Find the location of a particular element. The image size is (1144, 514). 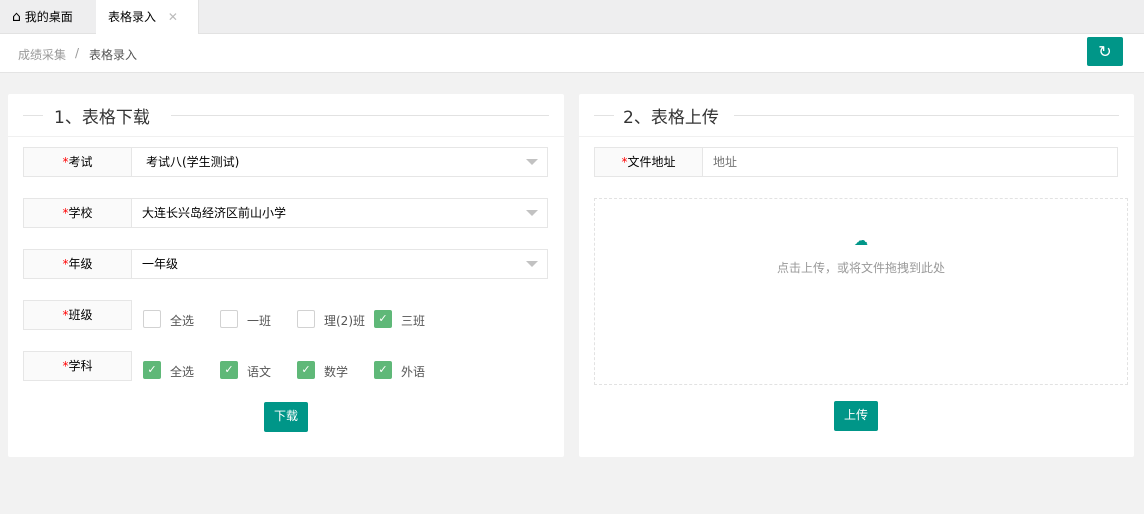

class-checkbox: ✓ is located at coordinates (383, 319).